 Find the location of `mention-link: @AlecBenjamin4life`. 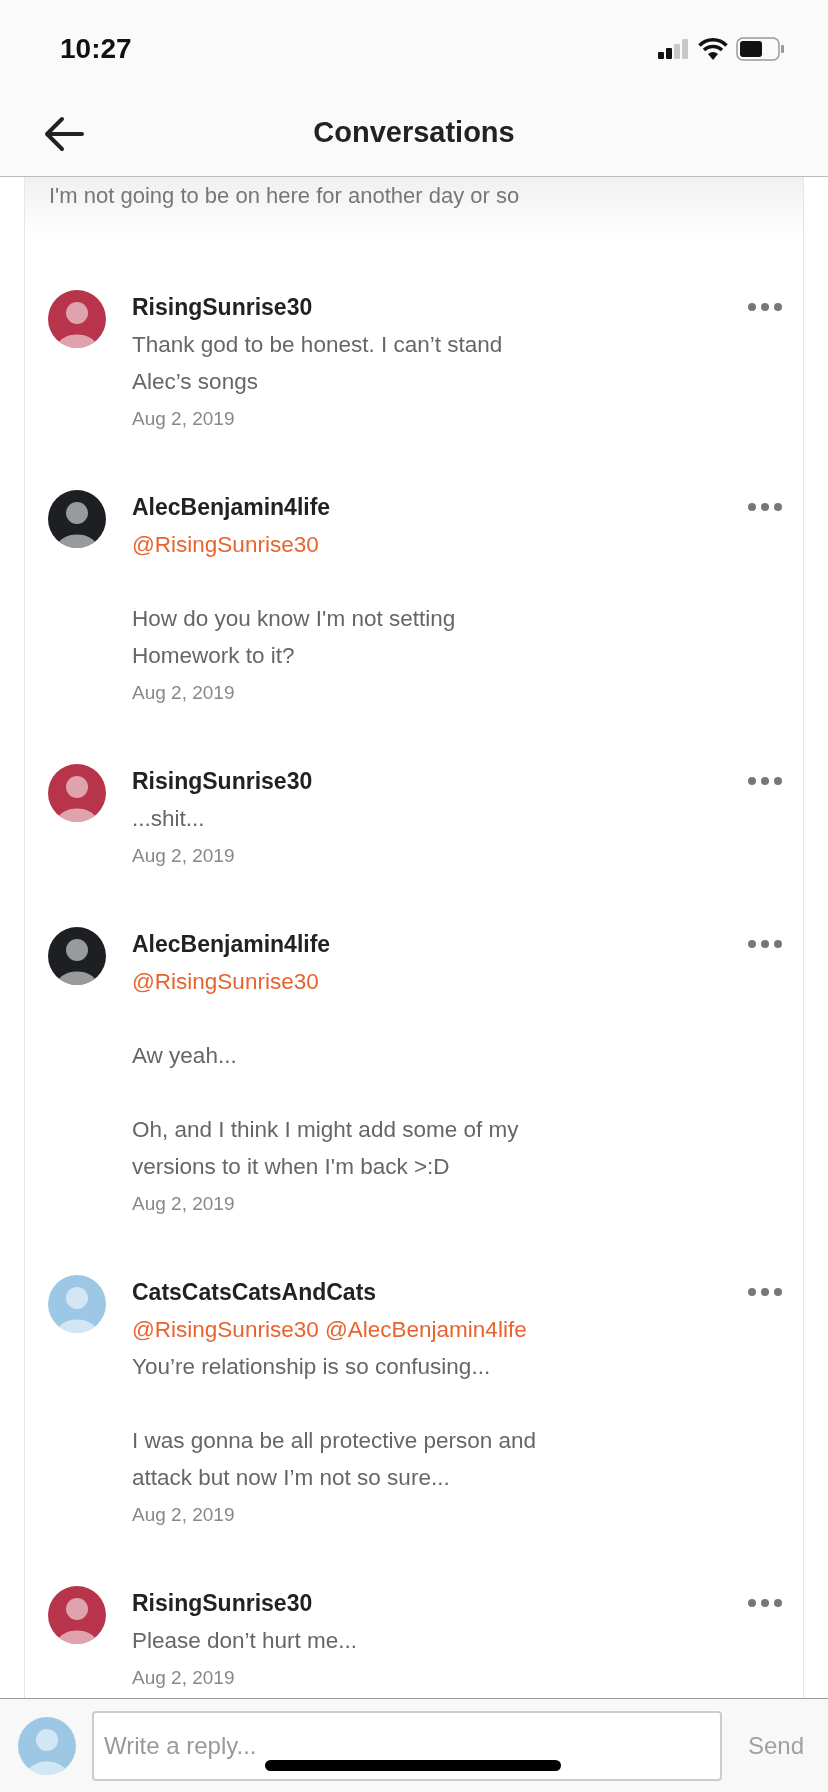

mention-link: @AlecBenjamin4life is located at coordinates (425, 1329).